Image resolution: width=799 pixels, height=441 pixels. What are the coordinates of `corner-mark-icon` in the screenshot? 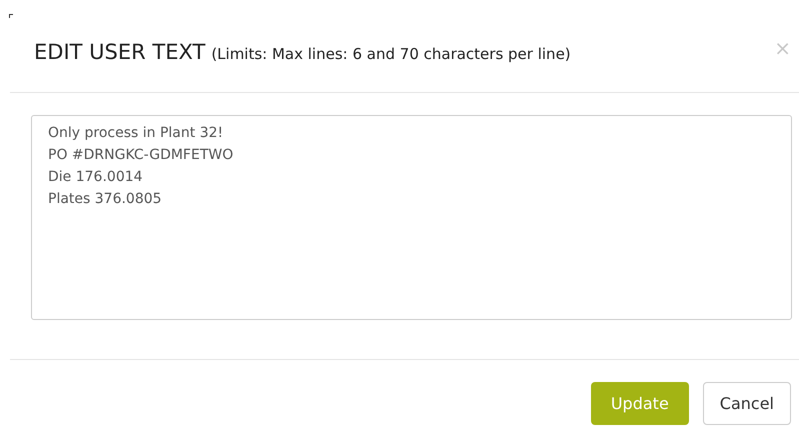 It's located at (11, 16).